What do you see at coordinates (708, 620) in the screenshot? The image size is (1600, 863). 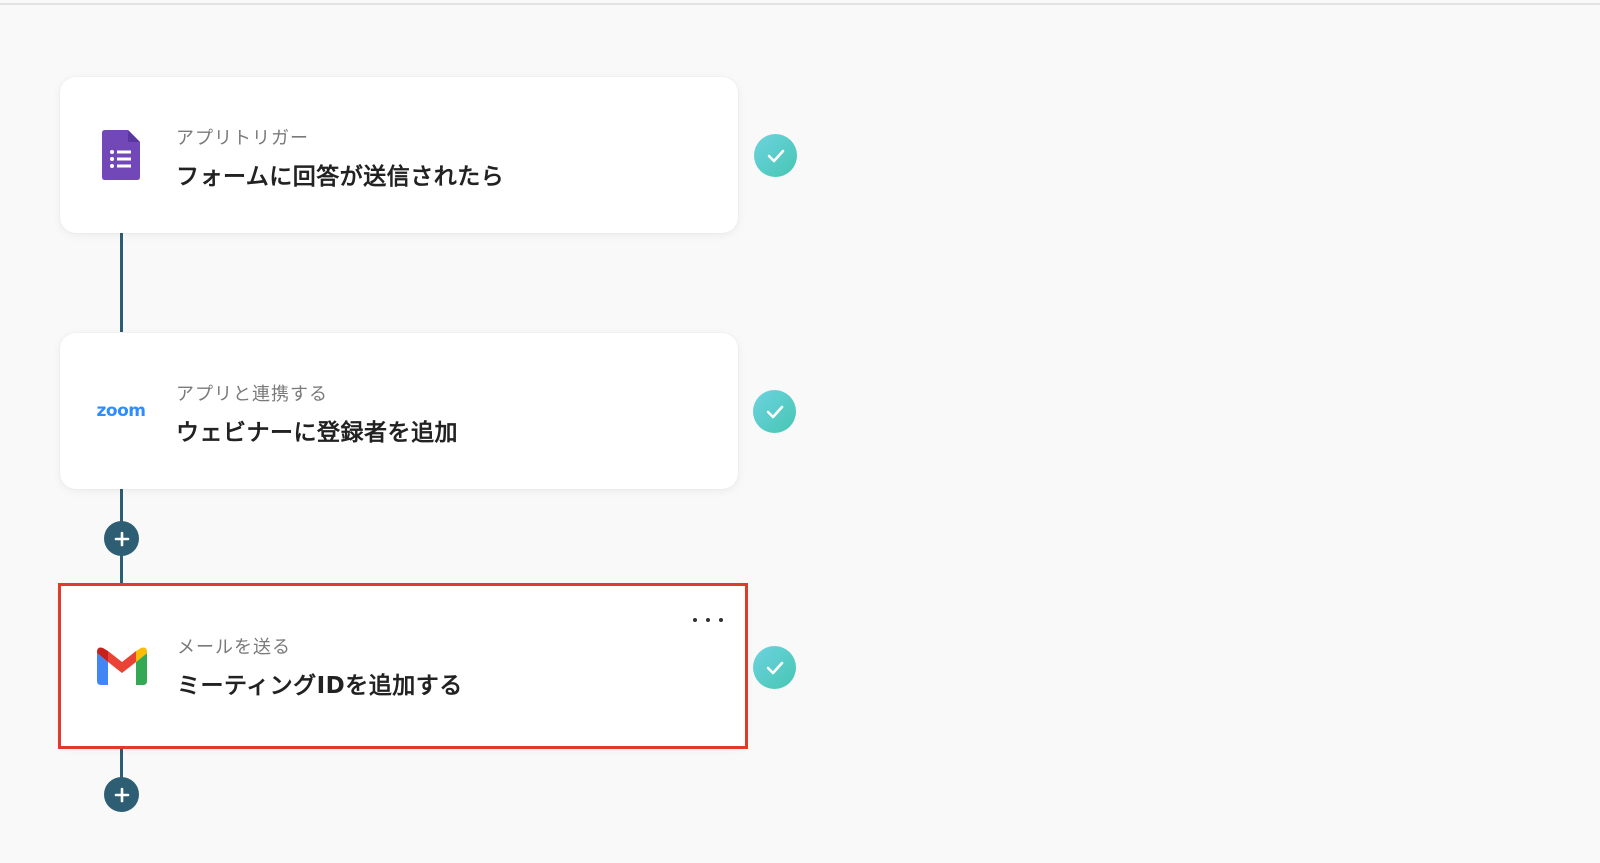 I see `more-options-button` at bounding box center [708, 620].